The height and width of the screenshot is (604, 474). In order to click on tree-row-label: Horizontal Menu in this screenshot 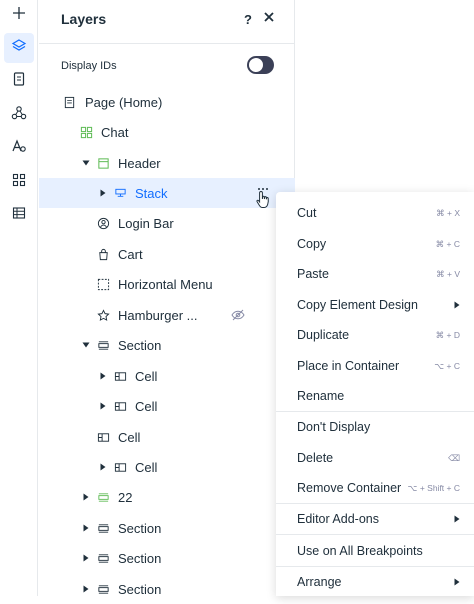, I will do `click(165, 284)`.